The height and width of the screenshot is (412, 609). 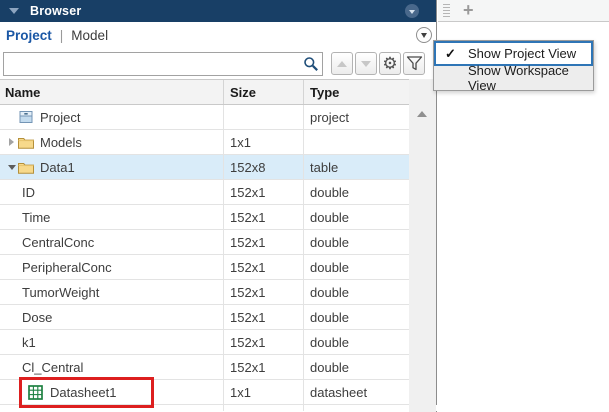 I want to click on move-down-button, so click(x=366, y=63).